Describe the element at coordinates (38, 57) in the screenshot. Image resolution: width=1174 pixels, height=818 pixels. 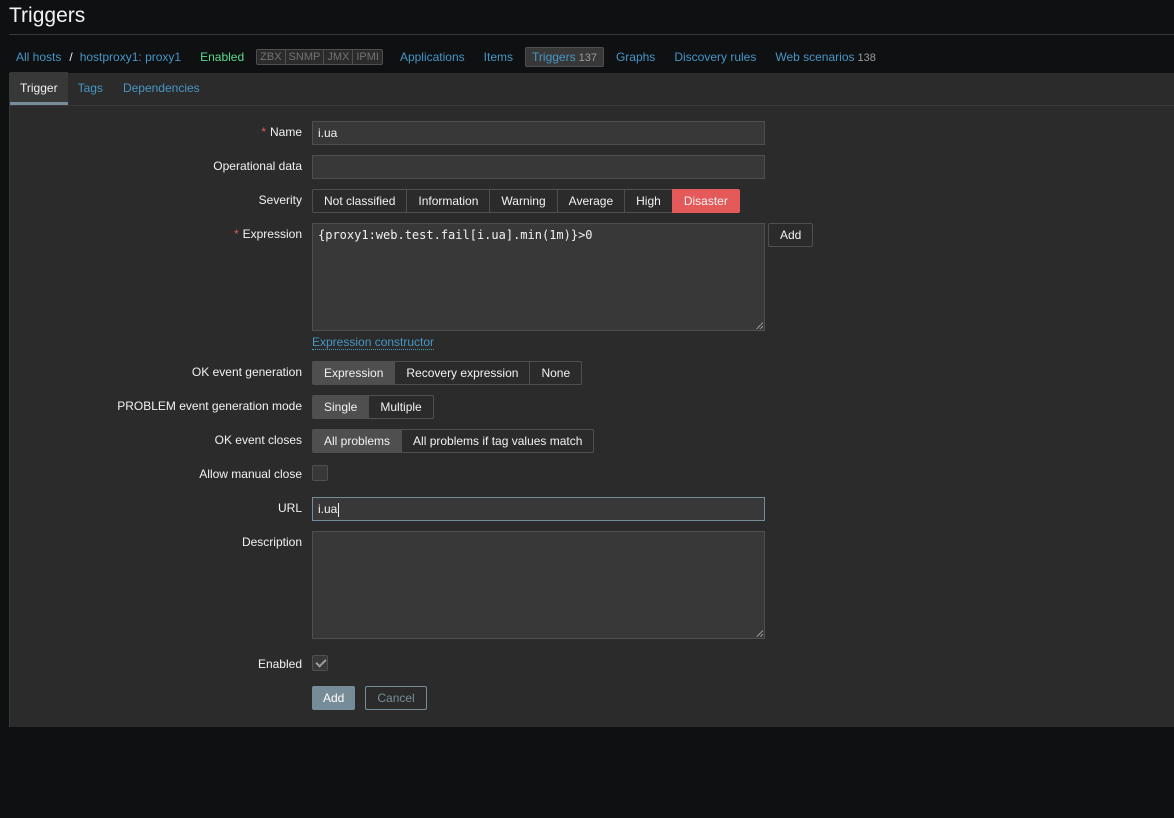
I see `breadcrumb-all-hosts: All hosts` at that location.